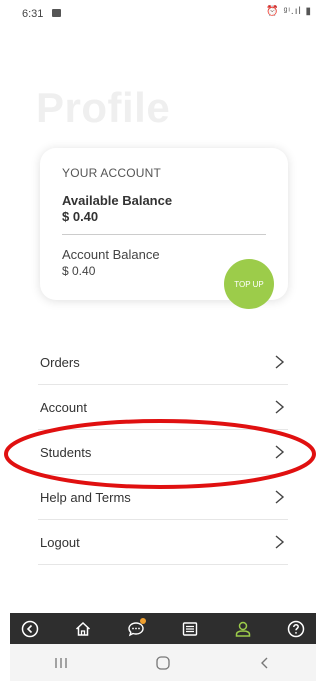  Describe the element at coordinates (289, 11) in the screenshot. I see `status-icons: ⏰ ᵍᶦ.ıl ▮` at that location.